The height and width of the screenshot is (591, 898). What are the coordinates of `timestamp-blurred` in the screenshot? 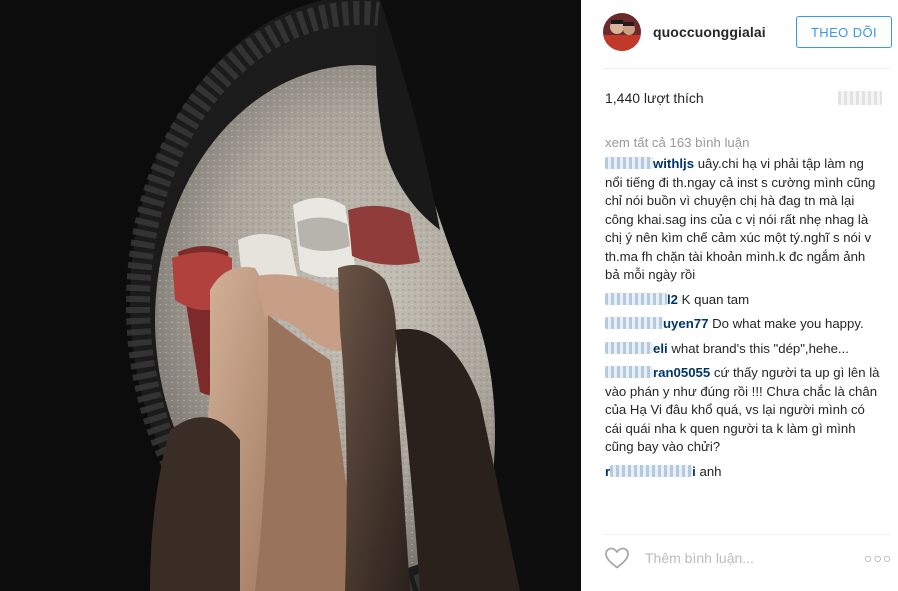 It's located at (860, 98).